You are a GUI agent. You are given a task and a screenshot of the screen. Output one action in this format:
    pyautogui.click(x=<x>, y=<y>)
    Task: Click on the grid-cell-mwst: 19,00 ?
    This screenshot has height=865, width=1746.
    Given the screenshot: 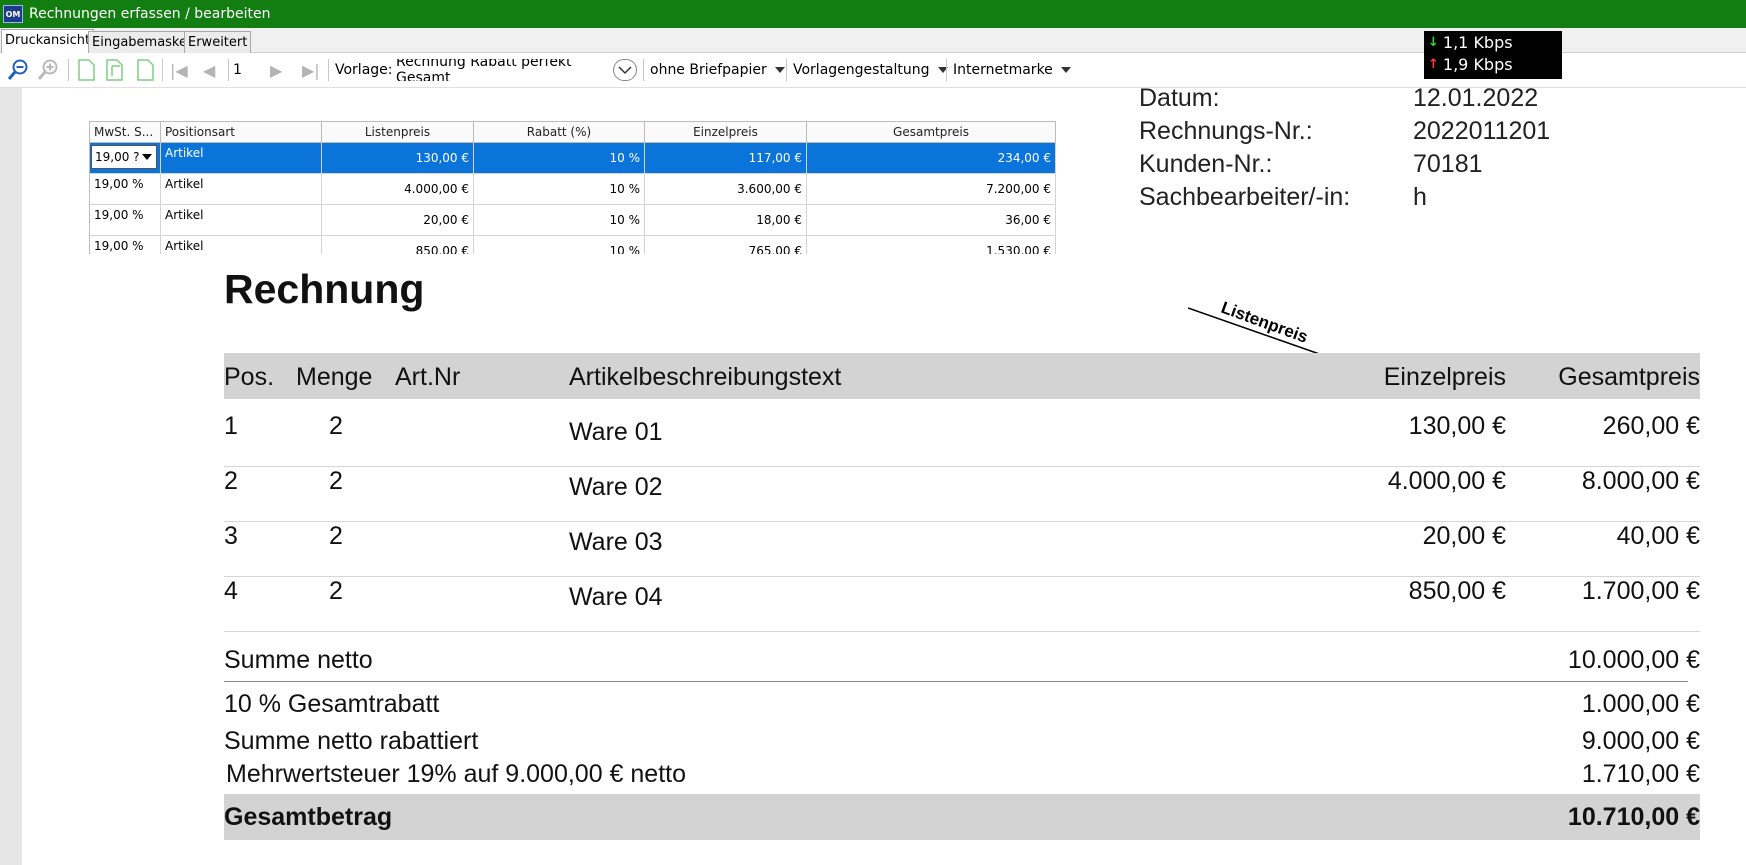 What is the action you would take?
    pyautogui.click(x=125, y=158)
    